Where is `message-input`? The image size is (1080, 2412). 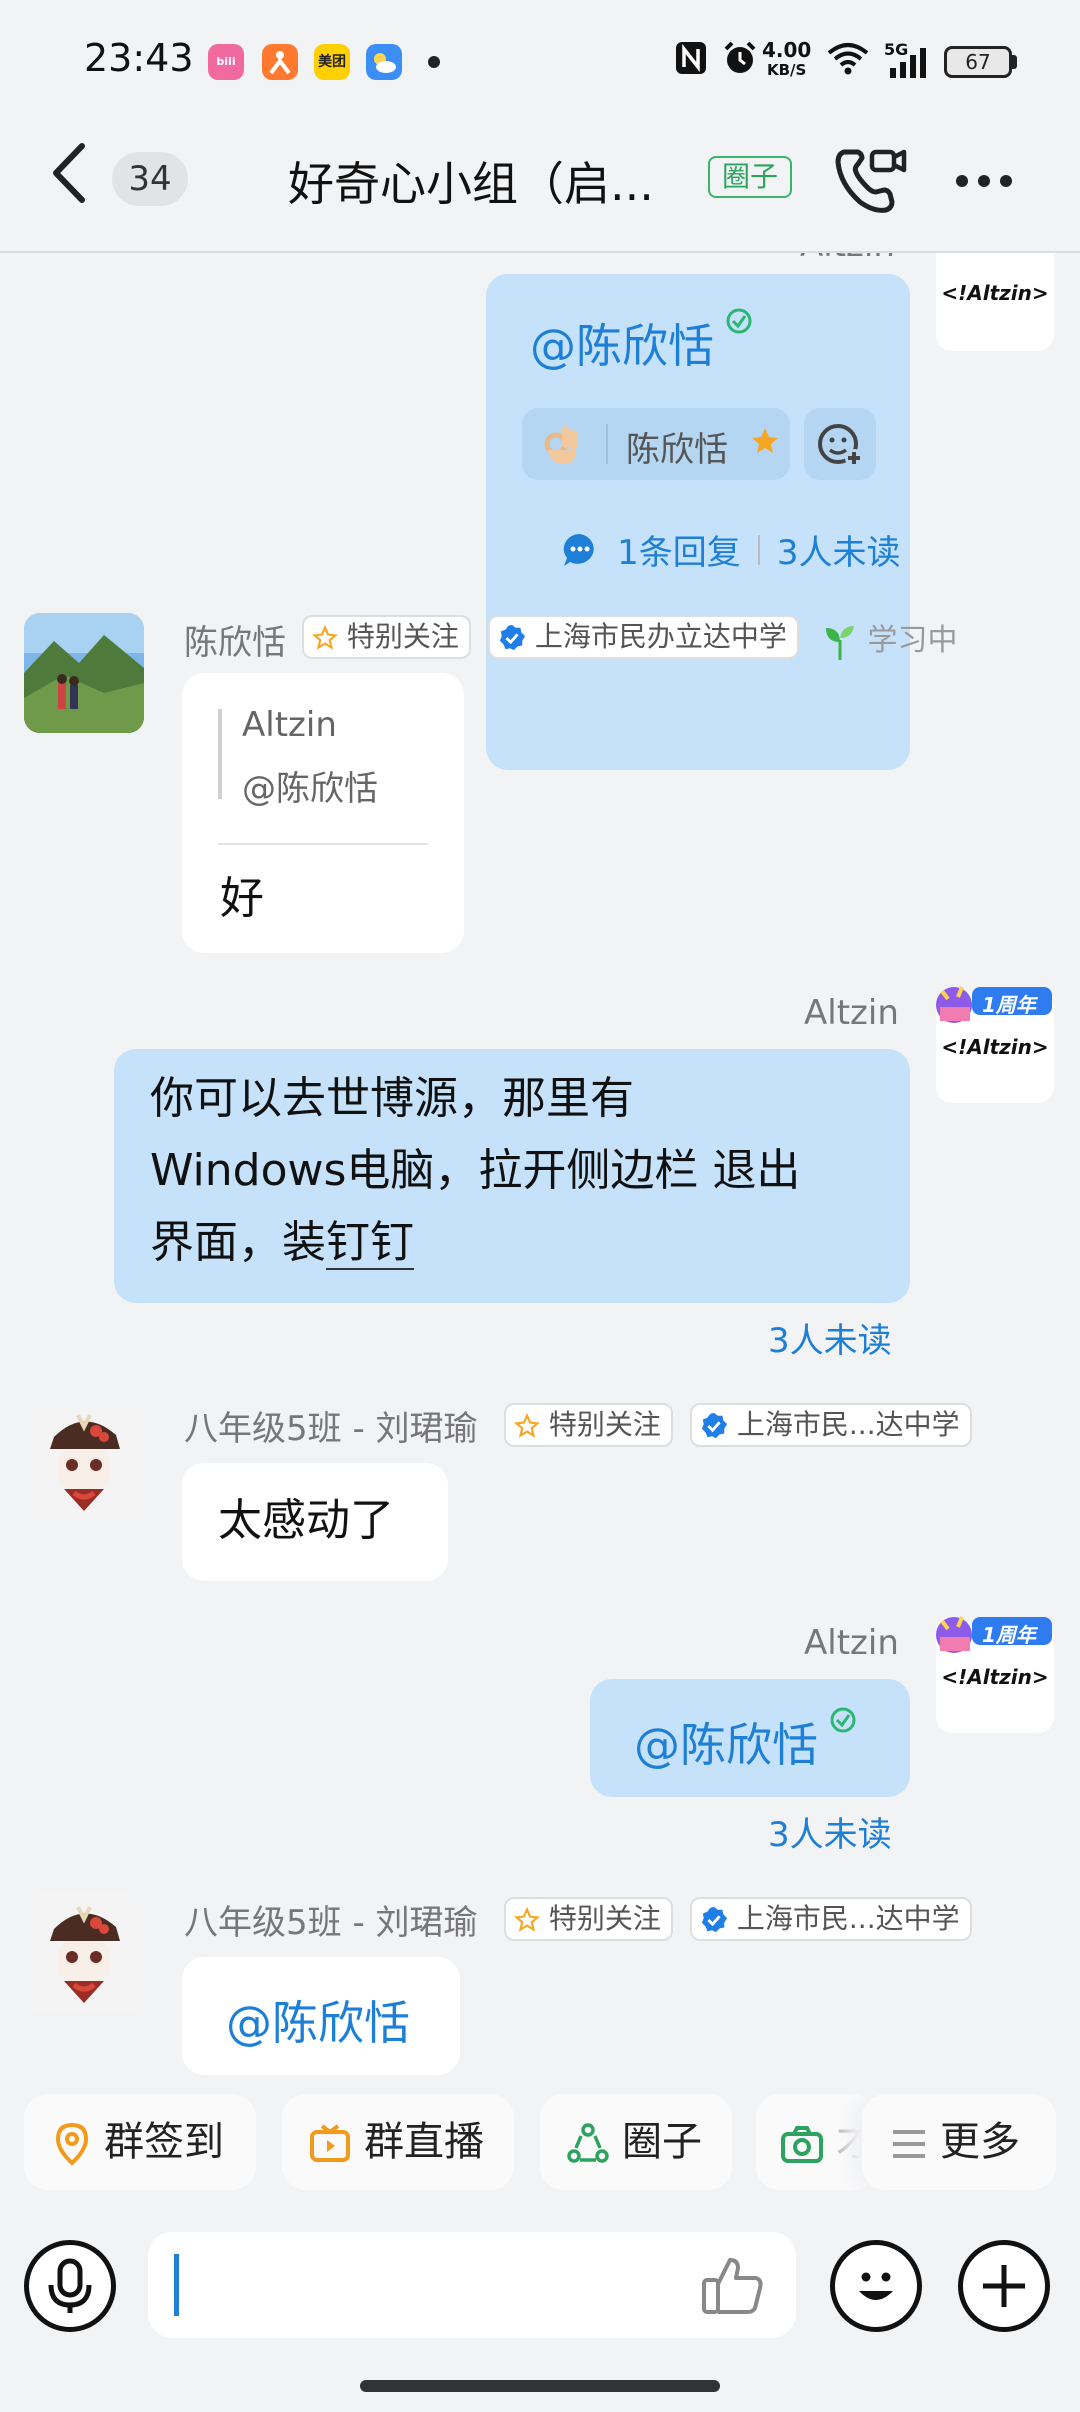
message-input is located at coordinates (472, 2285).